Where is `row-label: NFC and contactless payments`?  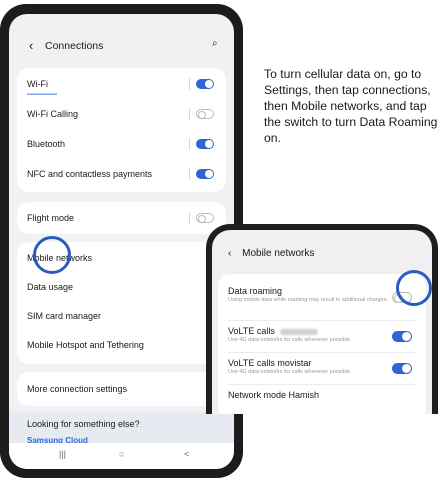
row-label: NFC and contactless payments is located at coordinates (90, 174).